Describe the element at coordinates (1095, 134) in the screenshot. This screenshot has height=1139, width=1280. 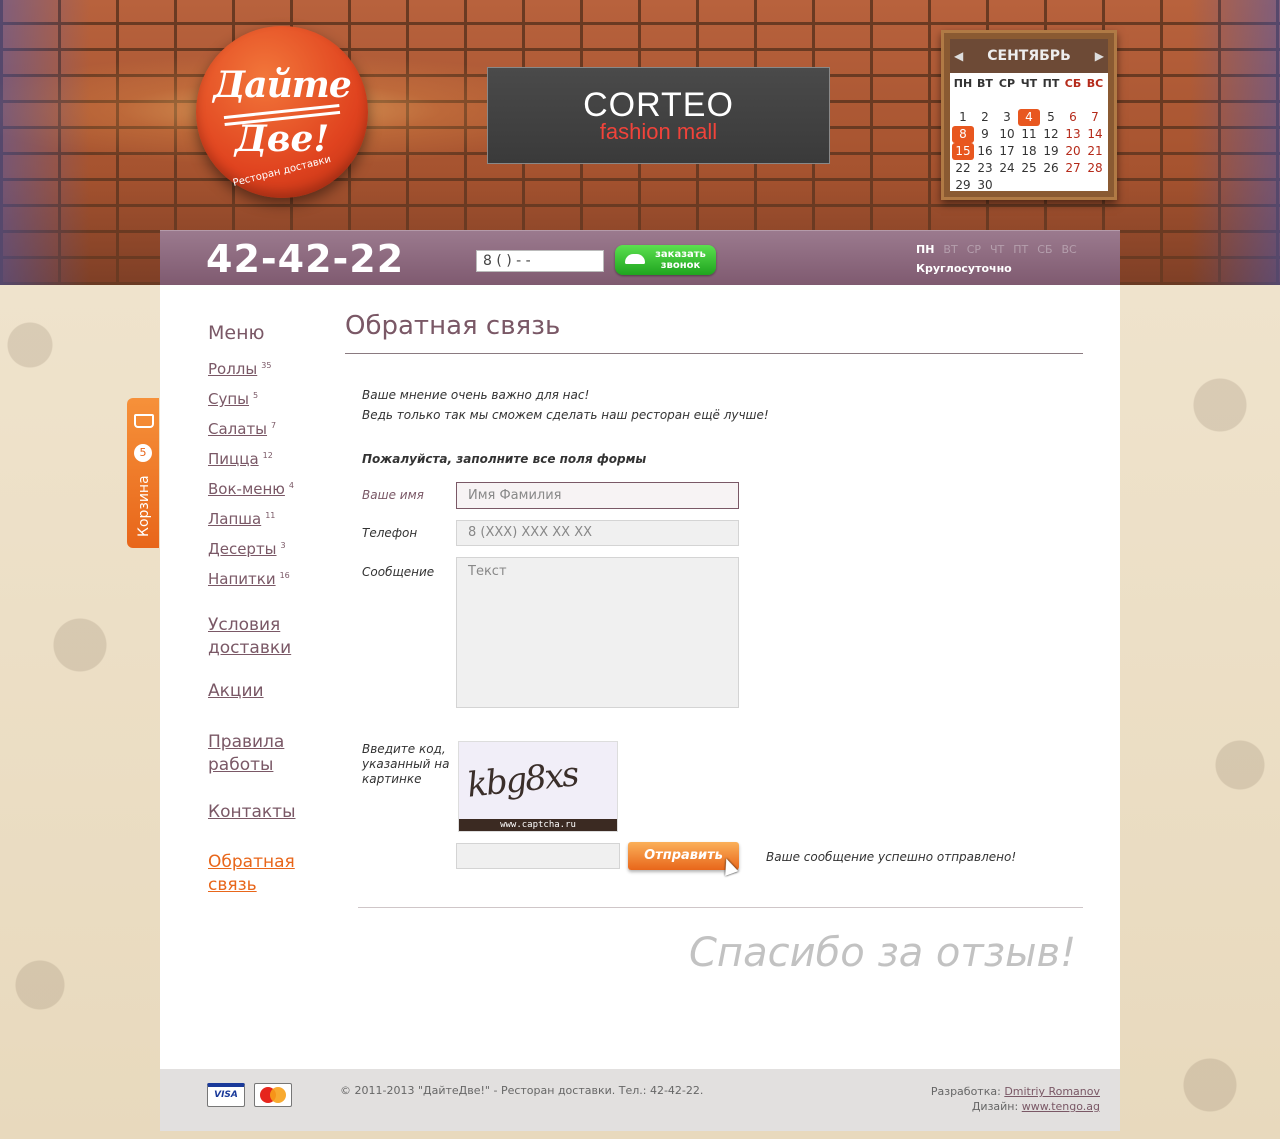
I see `calendar-day: 14` at that location.